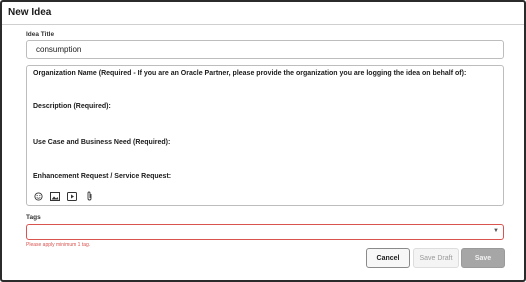 This screenshot has height=282, width=526. Describe the element at coordinates (72, 106) in the screenshot. I see `editor-line-description: Description (Required):` at that location.